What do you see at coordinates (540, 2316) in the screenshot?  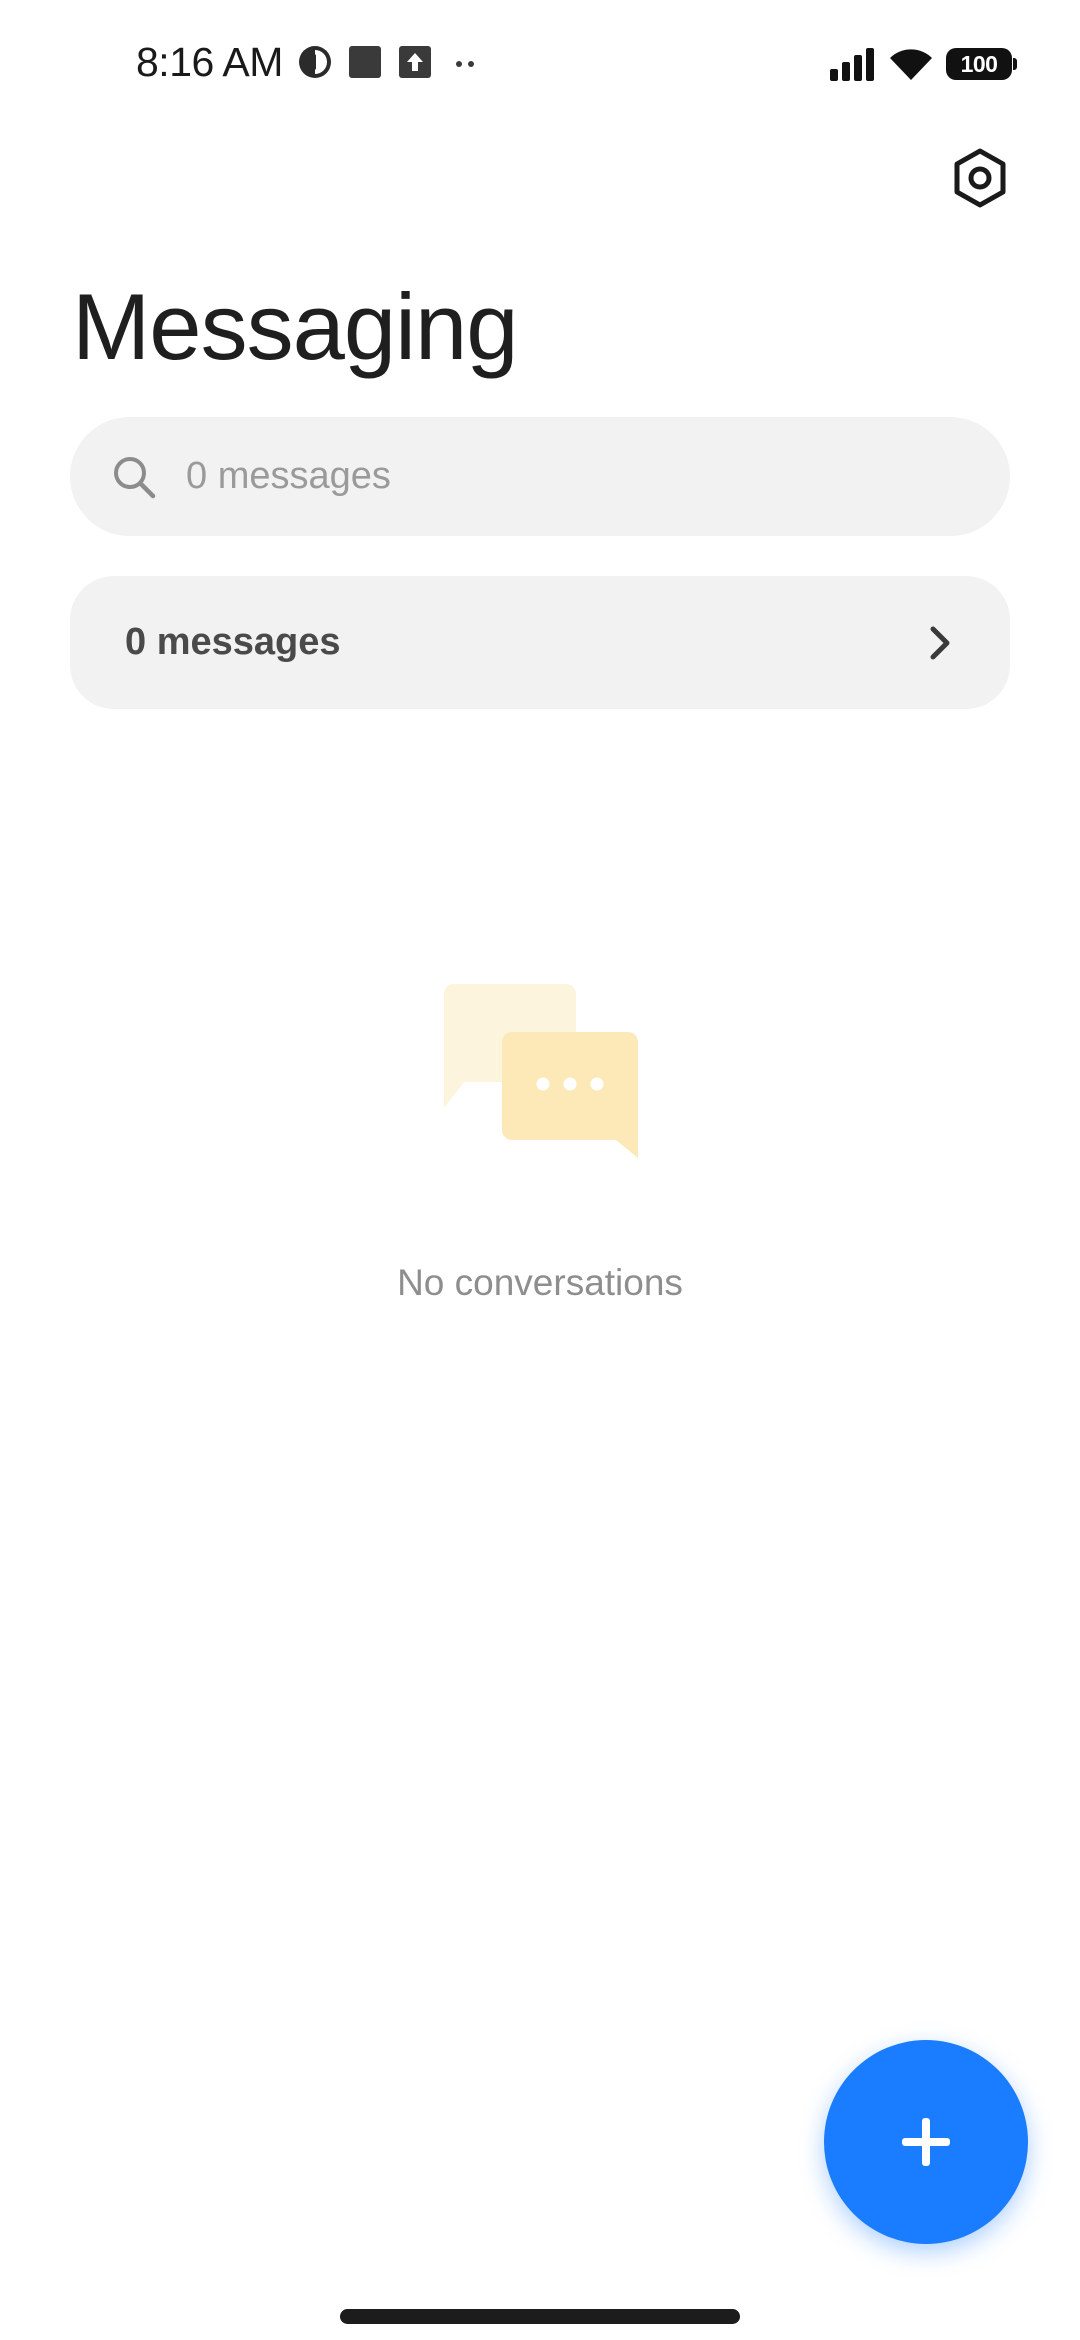 I see `home-indicator` at bounding box center [540, 2316].